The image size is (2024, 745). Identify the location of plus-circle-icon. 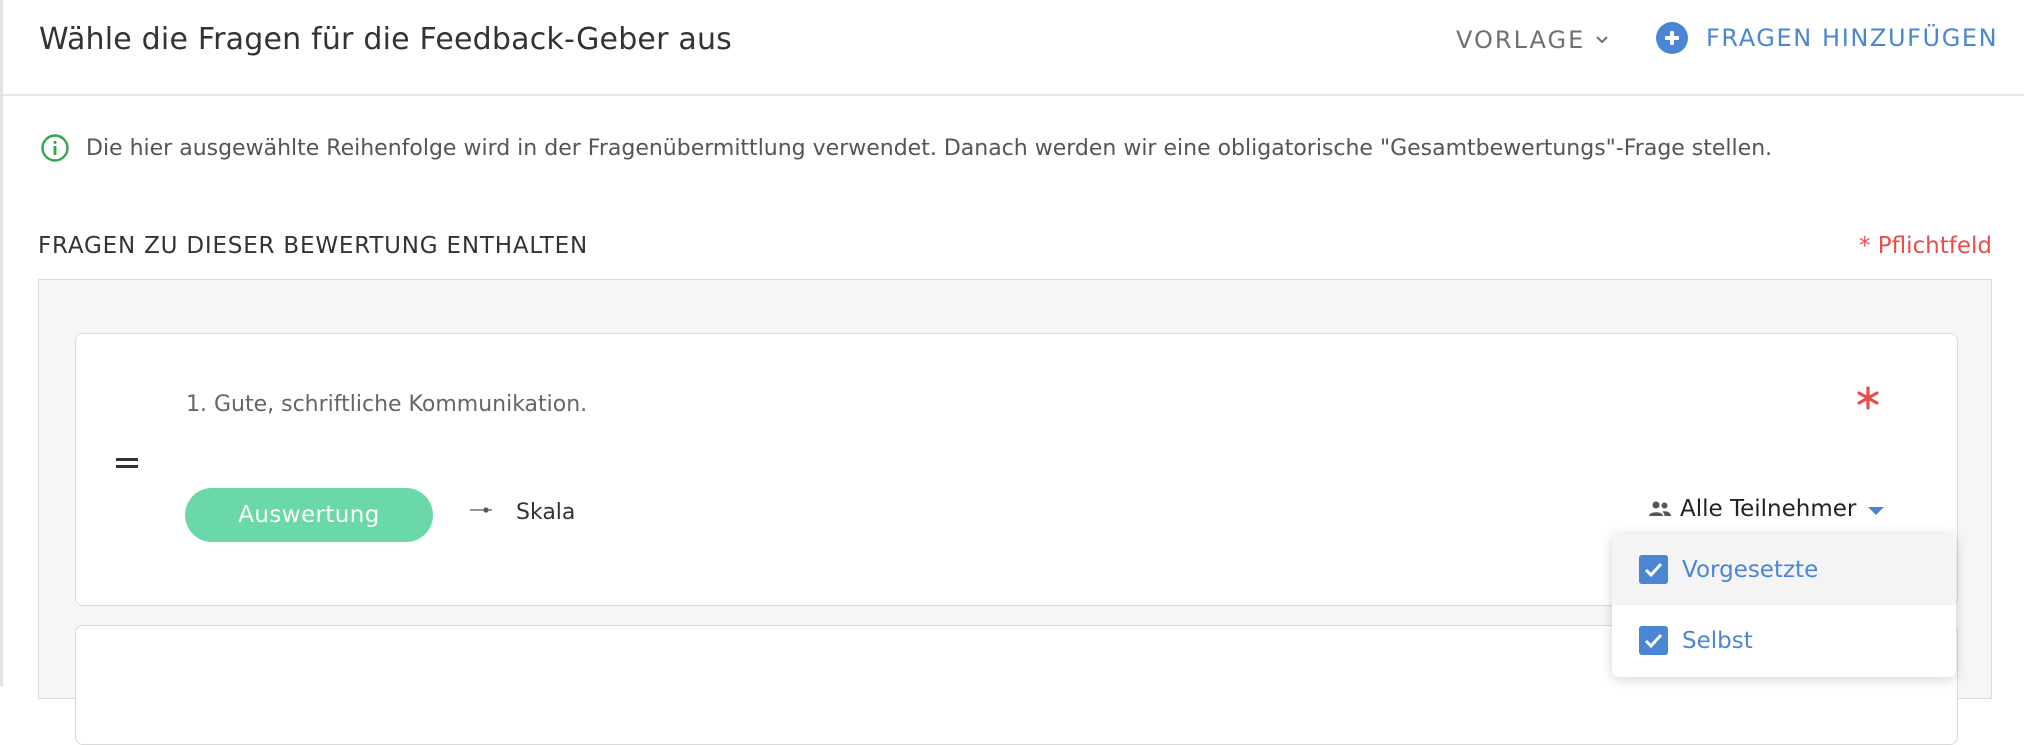
(1672, 38).